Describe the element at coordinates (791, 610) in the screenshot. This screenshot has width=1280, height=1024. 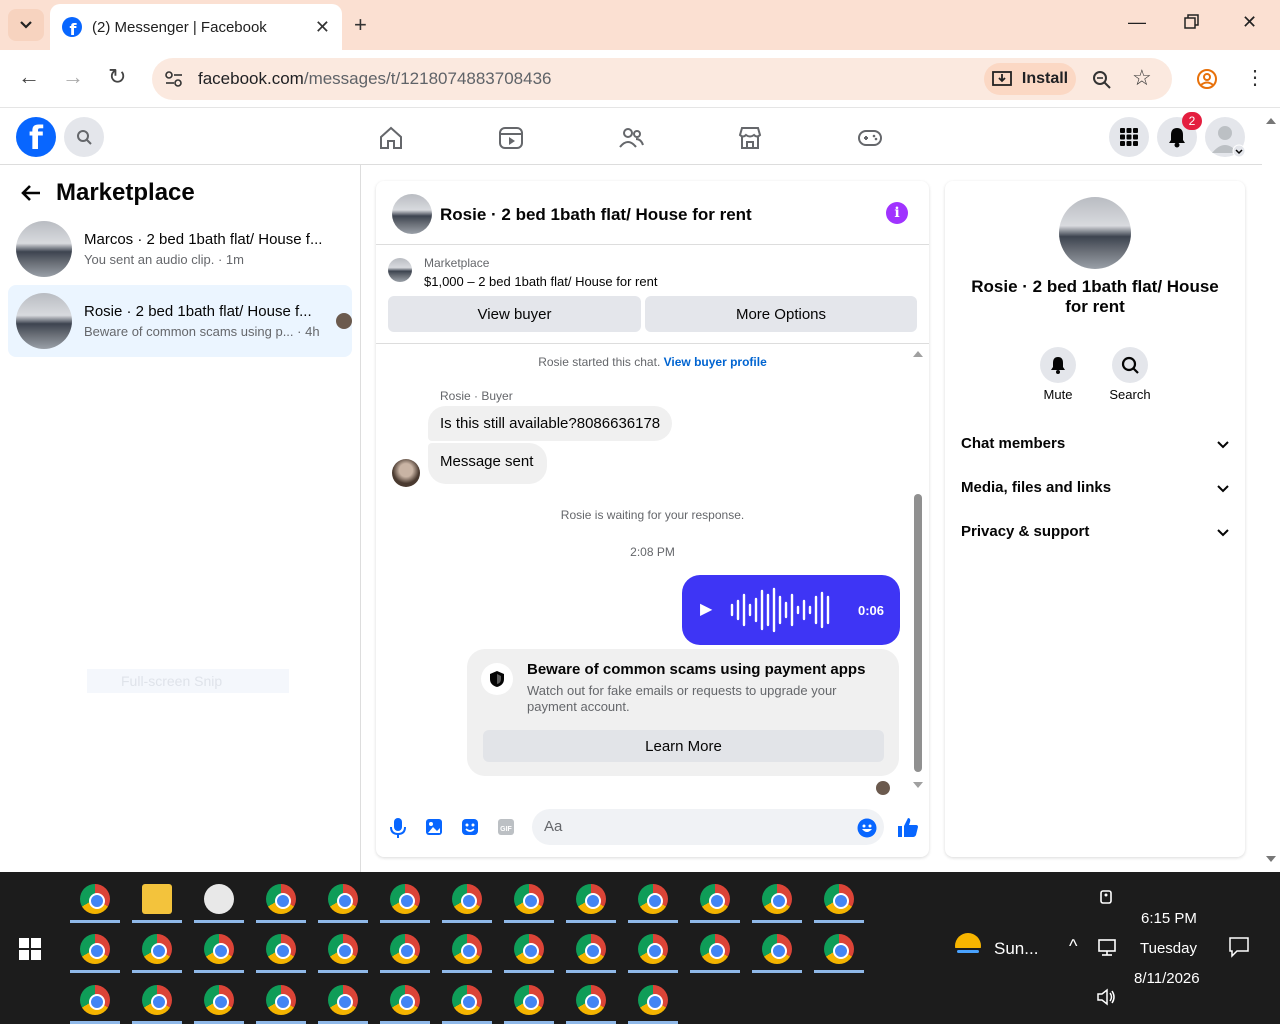
I see `audio-message: ▶ 0:06` at that location.